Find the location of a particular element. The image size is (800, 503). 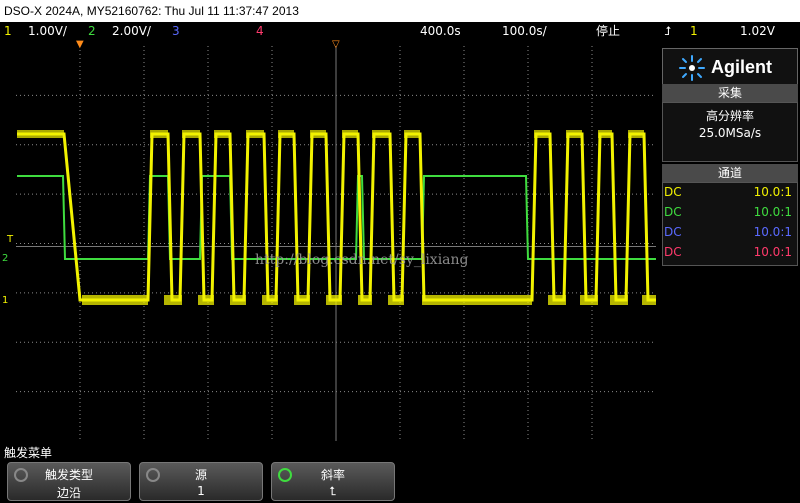

softkey-value: 1 is located at coordinates (201, 491).